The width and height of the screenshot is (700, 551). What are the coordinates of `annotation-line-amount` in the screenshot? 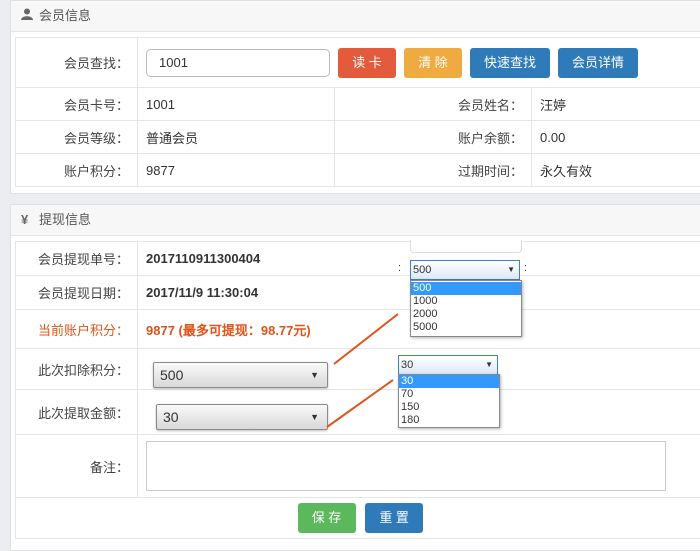 It's located at (360, 403).